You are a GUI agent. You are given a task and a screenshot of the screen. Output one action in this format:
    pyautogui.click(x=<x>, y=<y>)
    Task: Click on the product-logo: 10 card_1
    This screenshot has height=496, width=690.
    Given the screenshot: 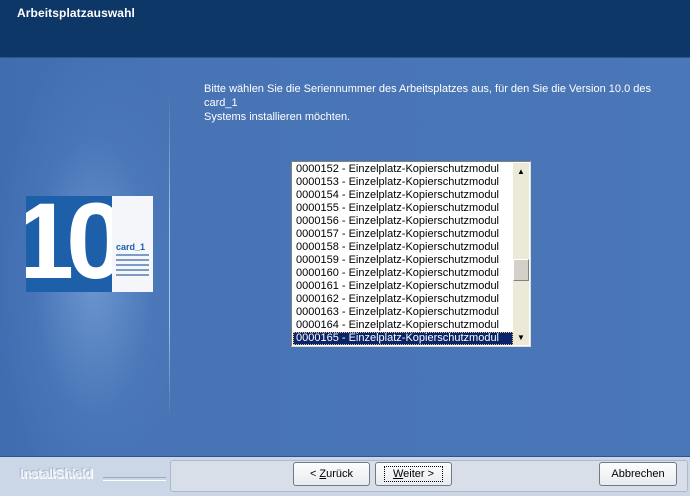 What is the action you would take?
    pyautogui.click(x=89, y=244)
    